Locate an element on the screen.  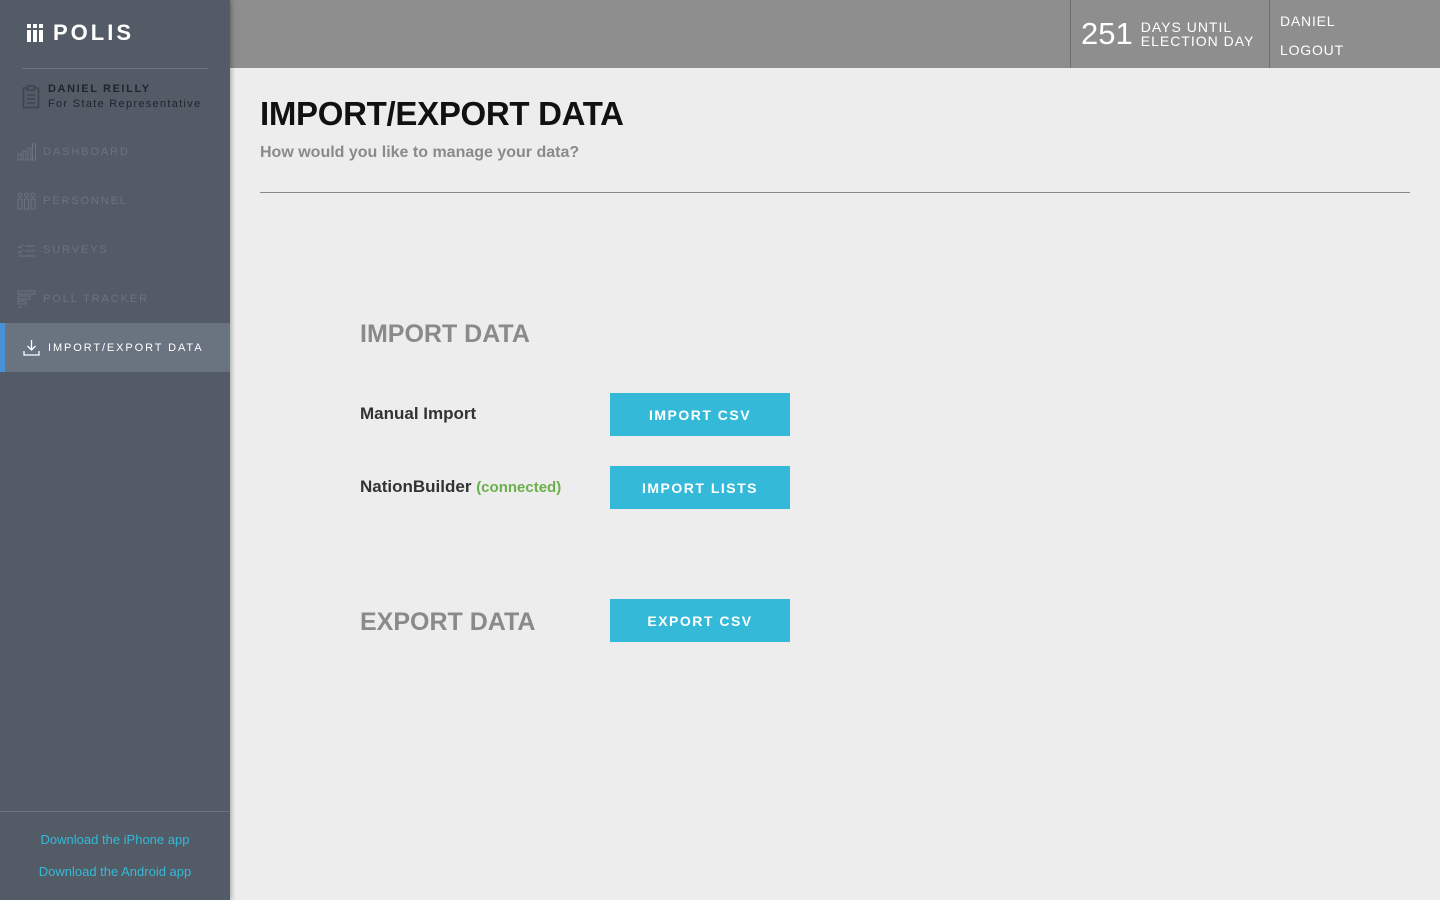
sidebar-item-personnel: PERSONNEL is located at coordinates (115, 200).